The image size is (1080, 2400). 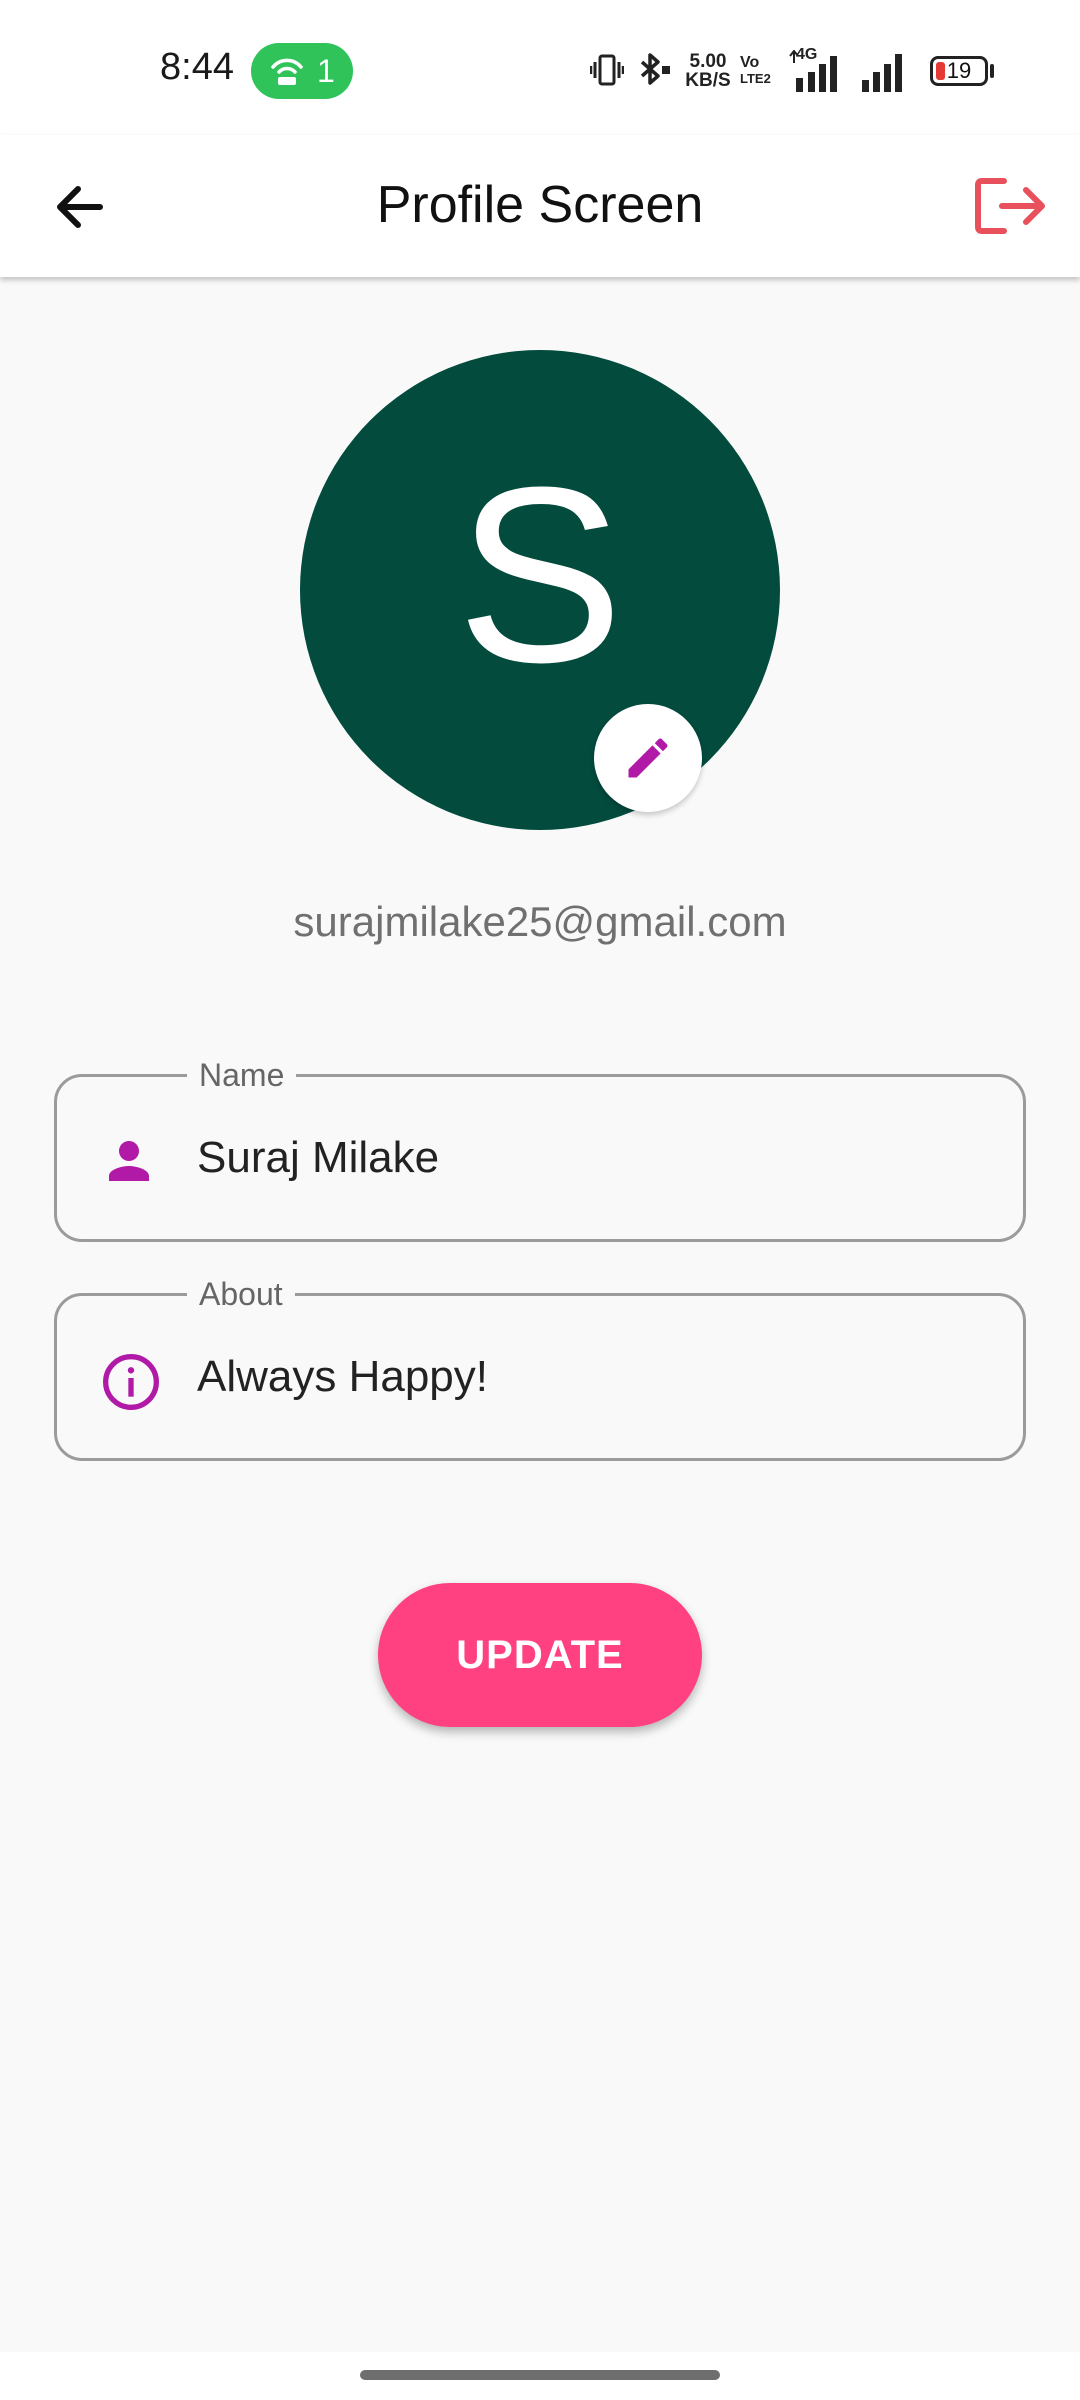 I want to click on status-time: 8:44, so click(x=197, y=67).